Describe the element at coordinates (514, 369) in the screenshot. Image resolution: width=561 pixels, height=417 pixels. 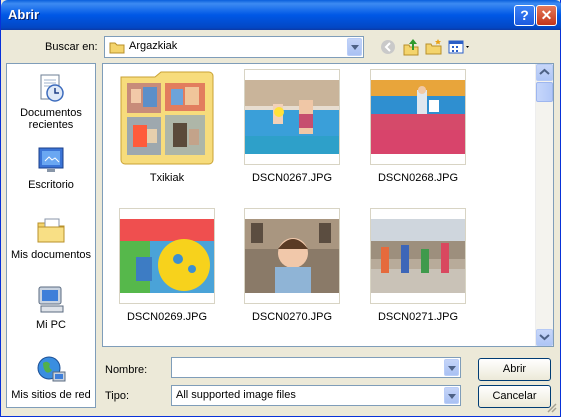
I see `open-button: Abrir` at that location.